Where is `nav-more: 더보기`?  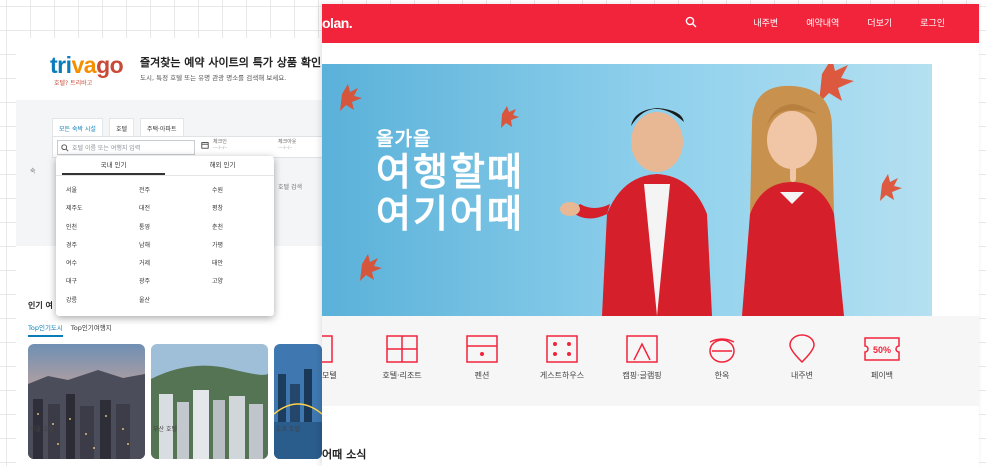
nav-more: 더보기 is located at coordinates (879, 22).